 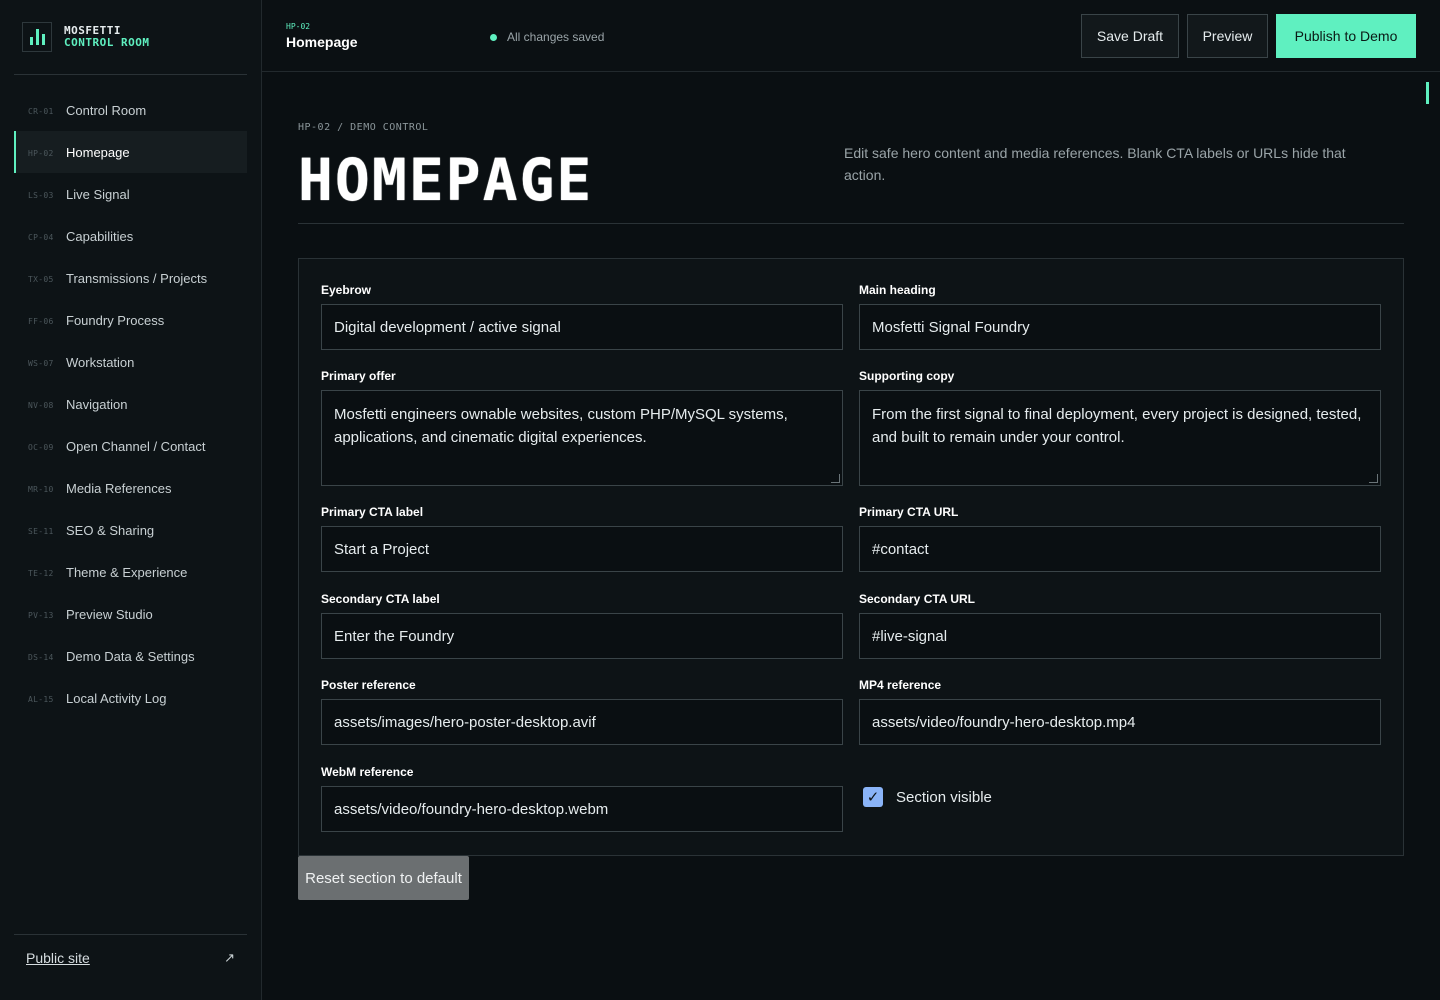 What do you see at coordinates (907, 376) in the screenshot?
I see `supporting-copy-label: Supporting copy` at bounding box center [907, 376].